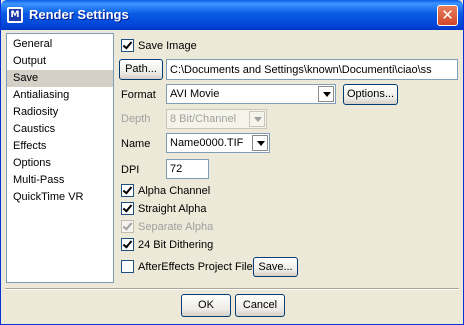 The width and height of the screenshot is (464, 325). I want to click on straight-alpha-row: Straight Alpha, so click(164, 208).